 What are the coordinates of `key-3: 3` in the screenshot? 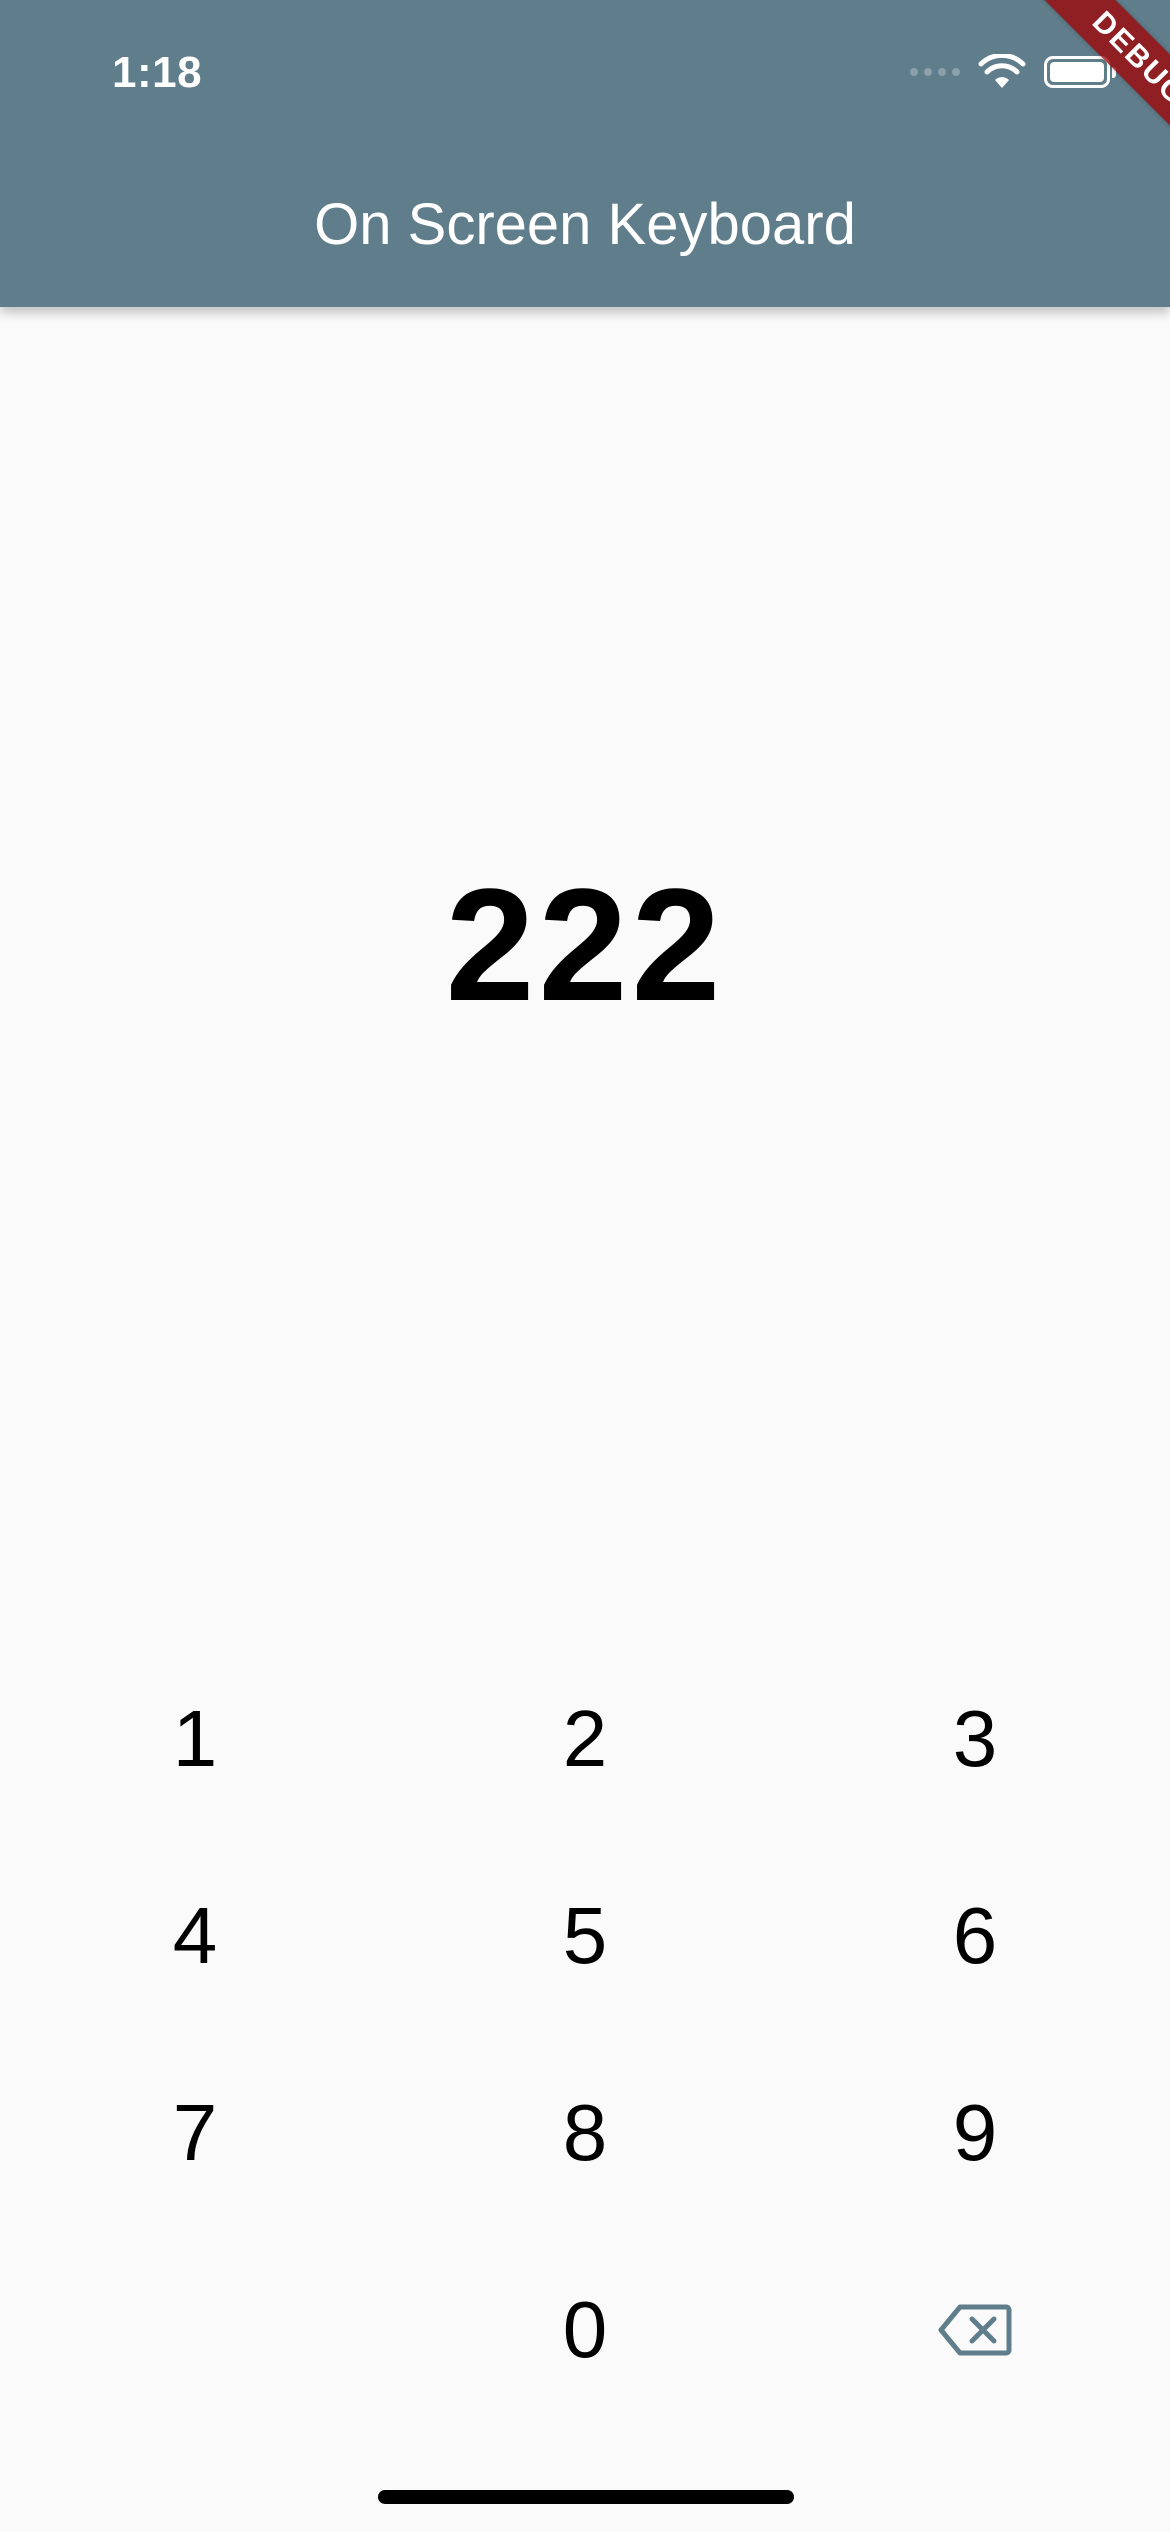 It's located at (975, 1738).